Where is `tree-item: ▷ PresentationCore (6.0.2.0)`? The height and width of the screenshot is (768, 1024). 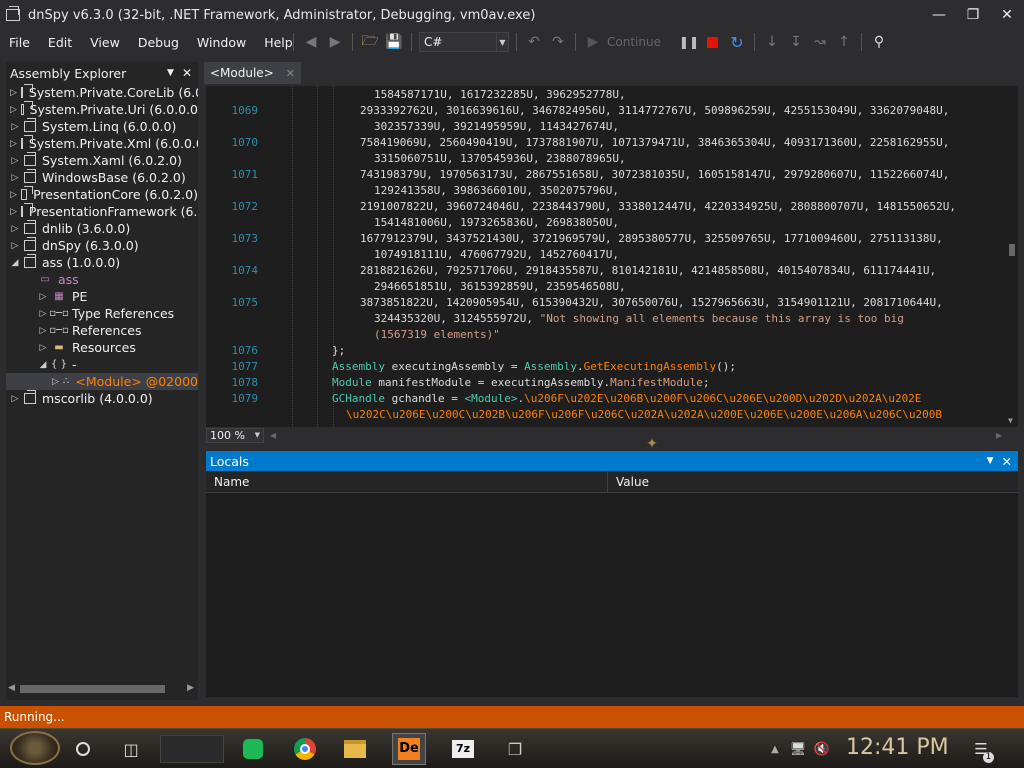
tree-item: ▷ PresentationCore (6.0.2.0) is located at coordinates (102, 194).